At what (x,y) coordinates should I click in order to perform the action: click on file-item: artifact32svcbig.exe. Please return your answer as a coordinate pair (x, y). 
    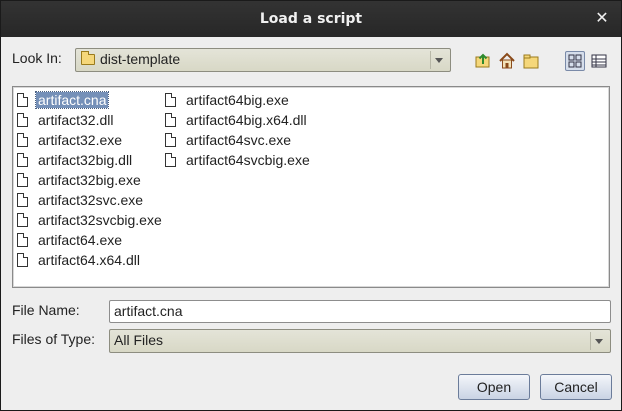
    Looking at the image, I should click on (90, 221).